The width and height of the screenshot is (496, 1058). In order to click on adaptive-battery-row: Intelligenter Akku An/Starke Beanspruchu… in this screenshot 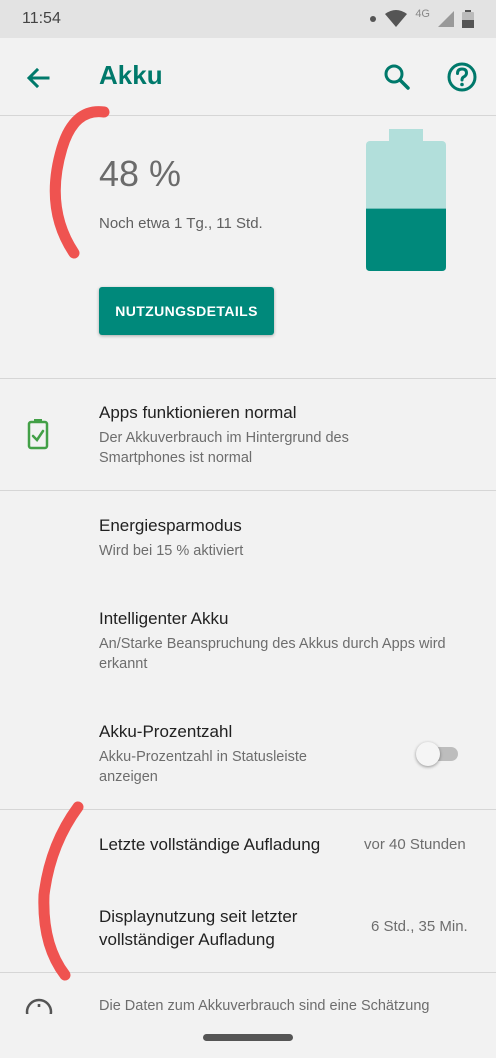, I will do `click(248, 638)`.